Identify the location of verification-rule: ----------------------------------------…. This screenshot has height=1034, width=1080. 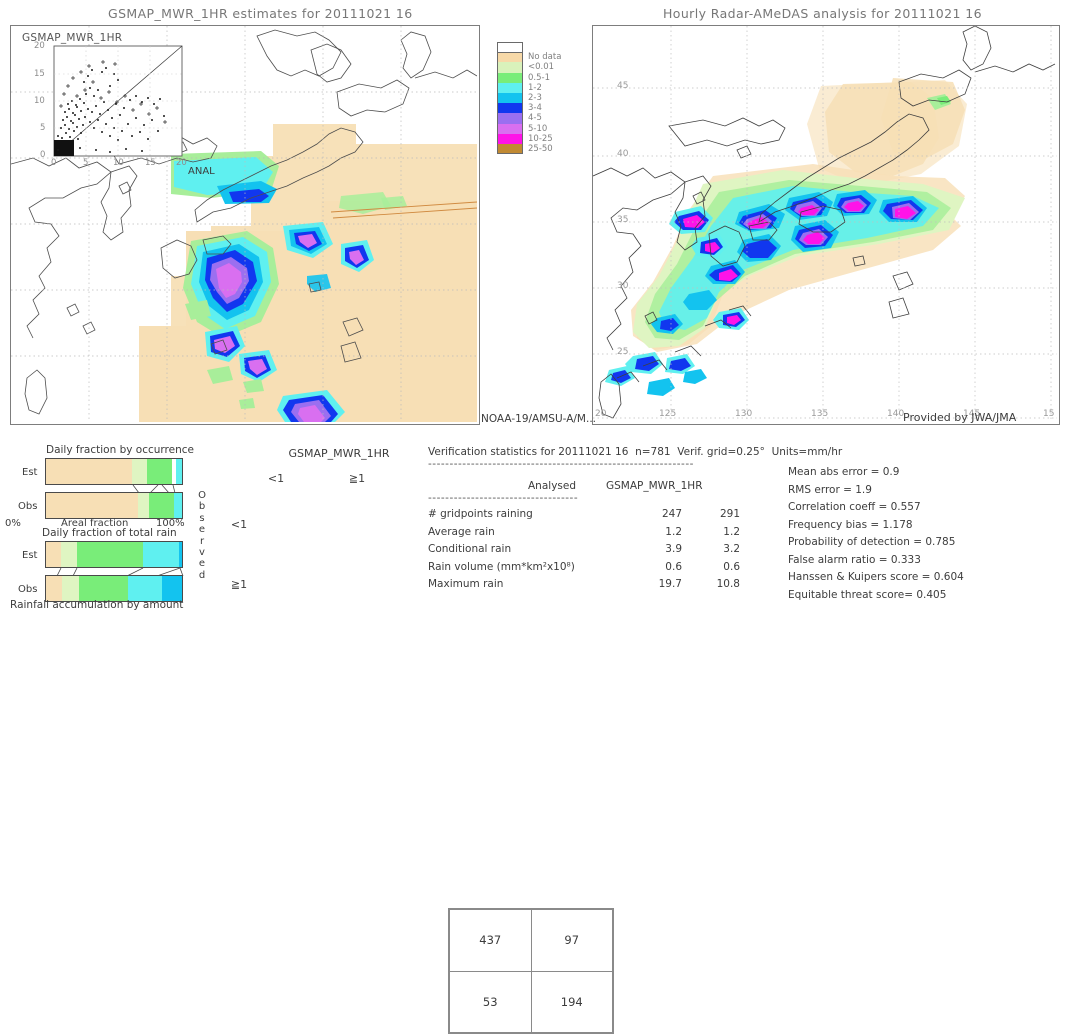
(561, 464).